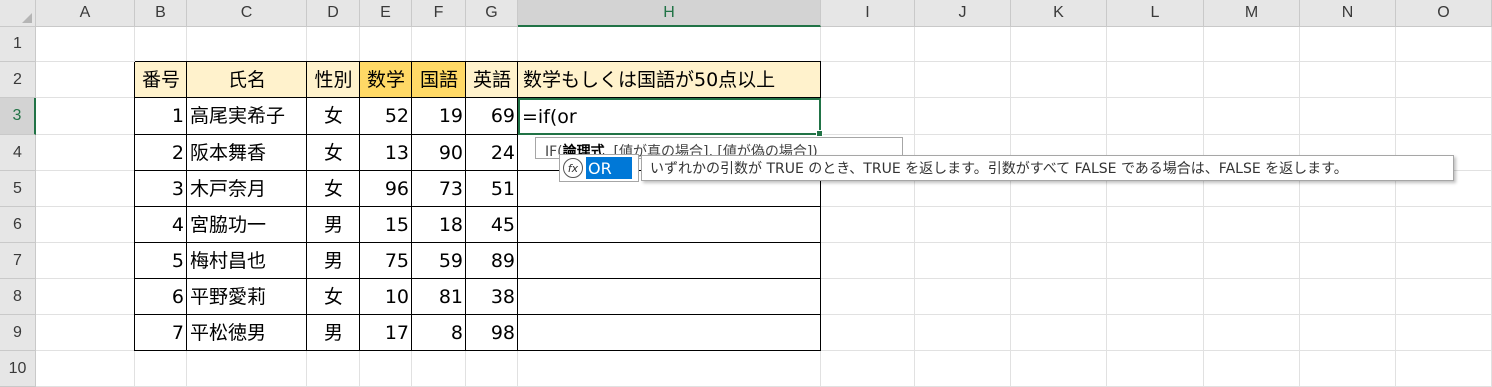 The height and width of the screenshot is (387, 1492). Describe the element at coordinates (161, 225) in the screenshot. I see `cell-number: 4` at that location.